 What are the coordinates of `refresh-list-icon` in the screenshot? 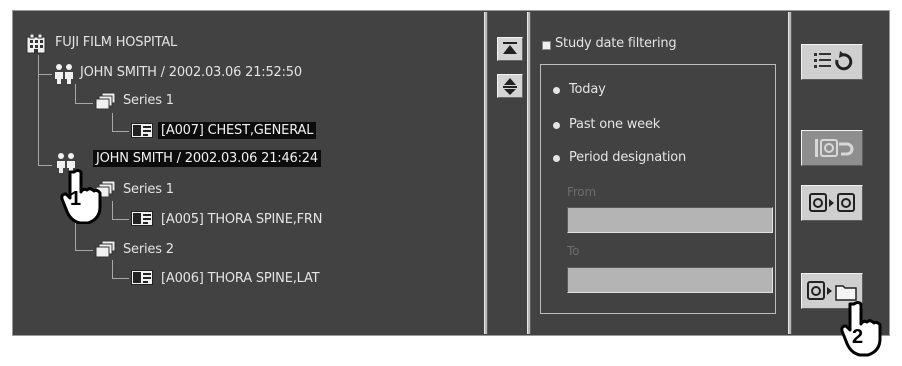 It's located at (833, 61).